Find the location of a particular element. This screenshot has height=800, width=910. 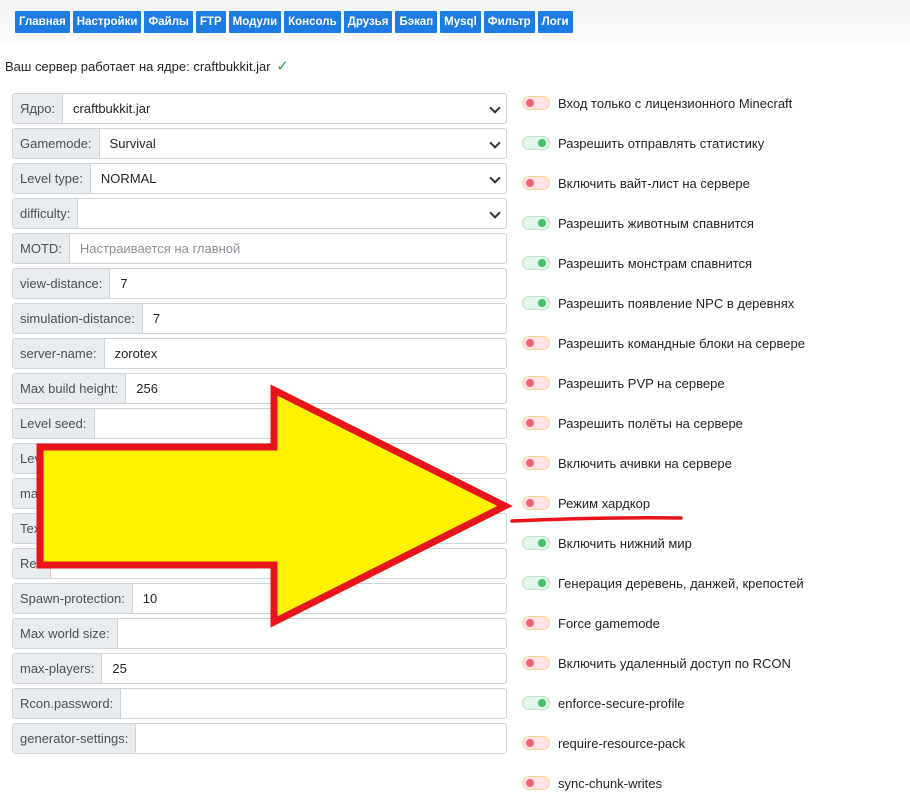

nav-button-10: Логи is located at coordinates (555, 22).